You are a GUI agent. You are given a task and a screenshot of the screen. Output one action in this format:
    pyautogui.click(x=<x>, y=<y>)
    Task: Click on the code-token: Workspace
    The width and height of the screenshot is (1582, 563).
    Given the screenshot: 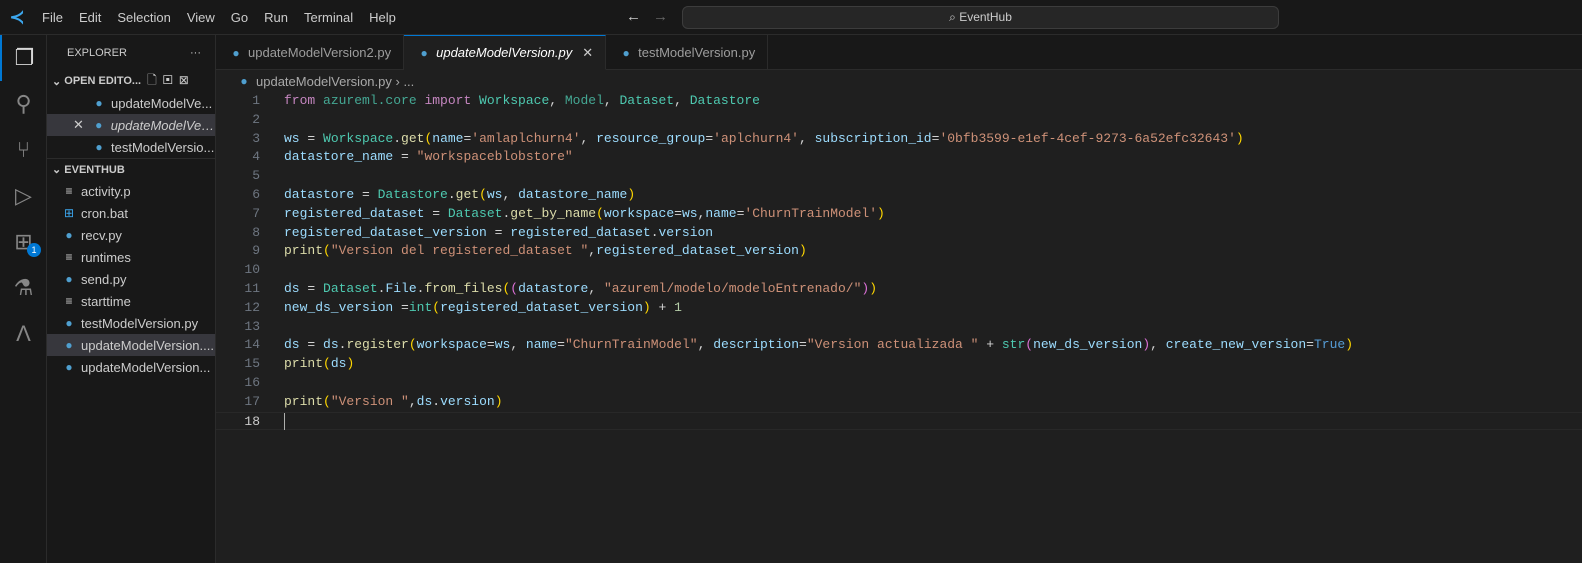 What is the action you would take?
    pyautogui.click(x=514, y=100)
    